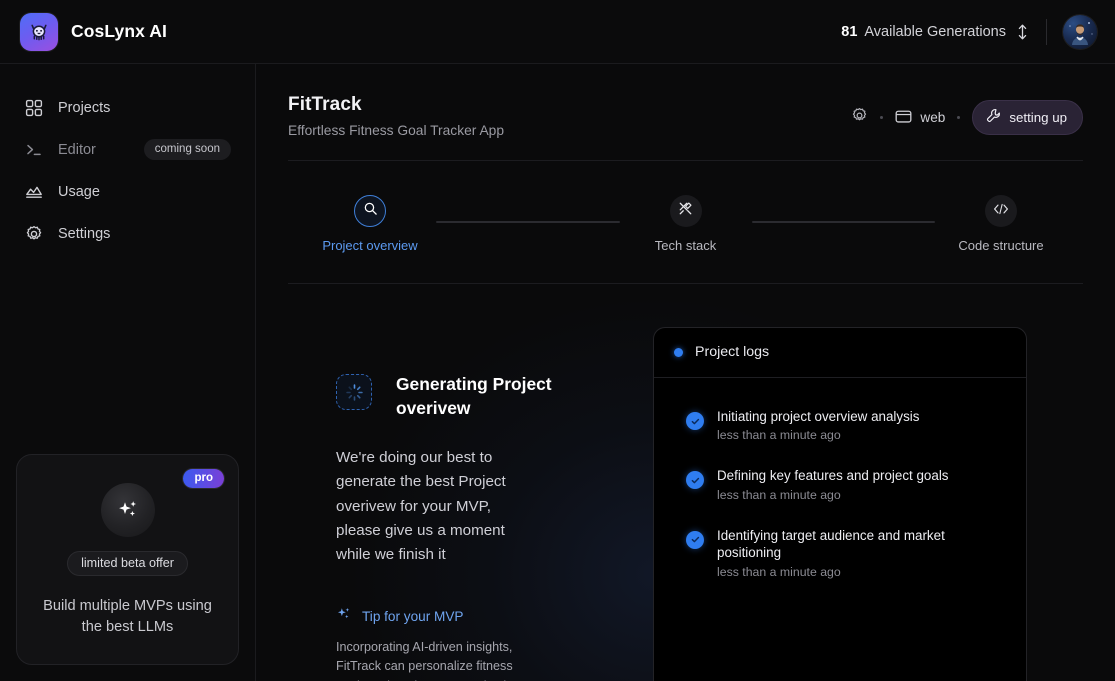  I want to click on page-subtitle: Effortless Fitness Goal Tracker App, so click(396, 130).